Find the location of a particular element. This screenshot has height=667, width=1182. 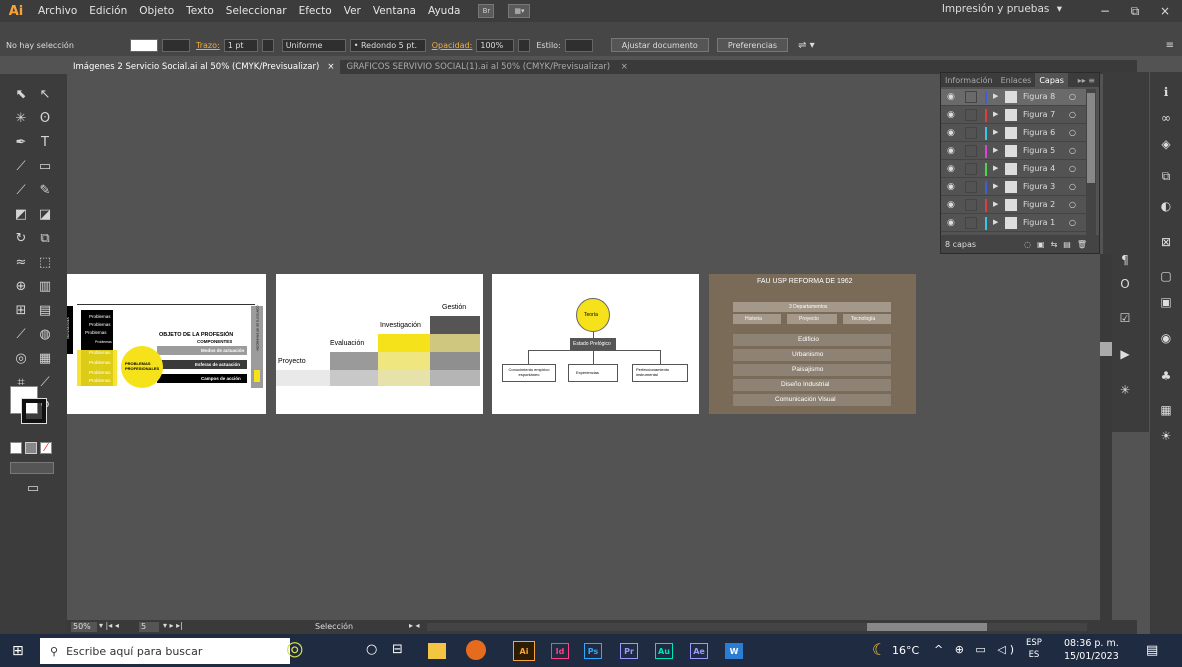

tab-capas: Capas is located at coordinates (1051, 80).